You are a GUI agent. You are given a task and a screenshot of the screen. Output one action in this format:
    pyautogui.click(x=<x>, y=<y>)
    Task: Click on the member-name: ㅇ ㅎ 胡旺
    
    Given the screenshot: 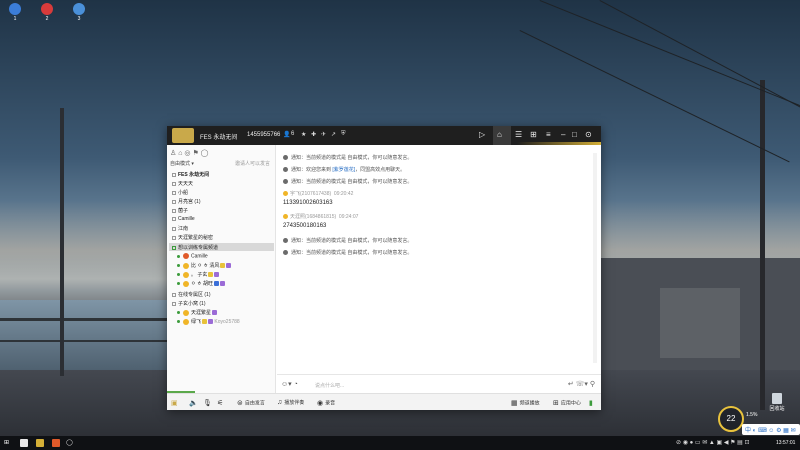 What is the action you would take?
    pyautogui.click(x=202, y=284)
    